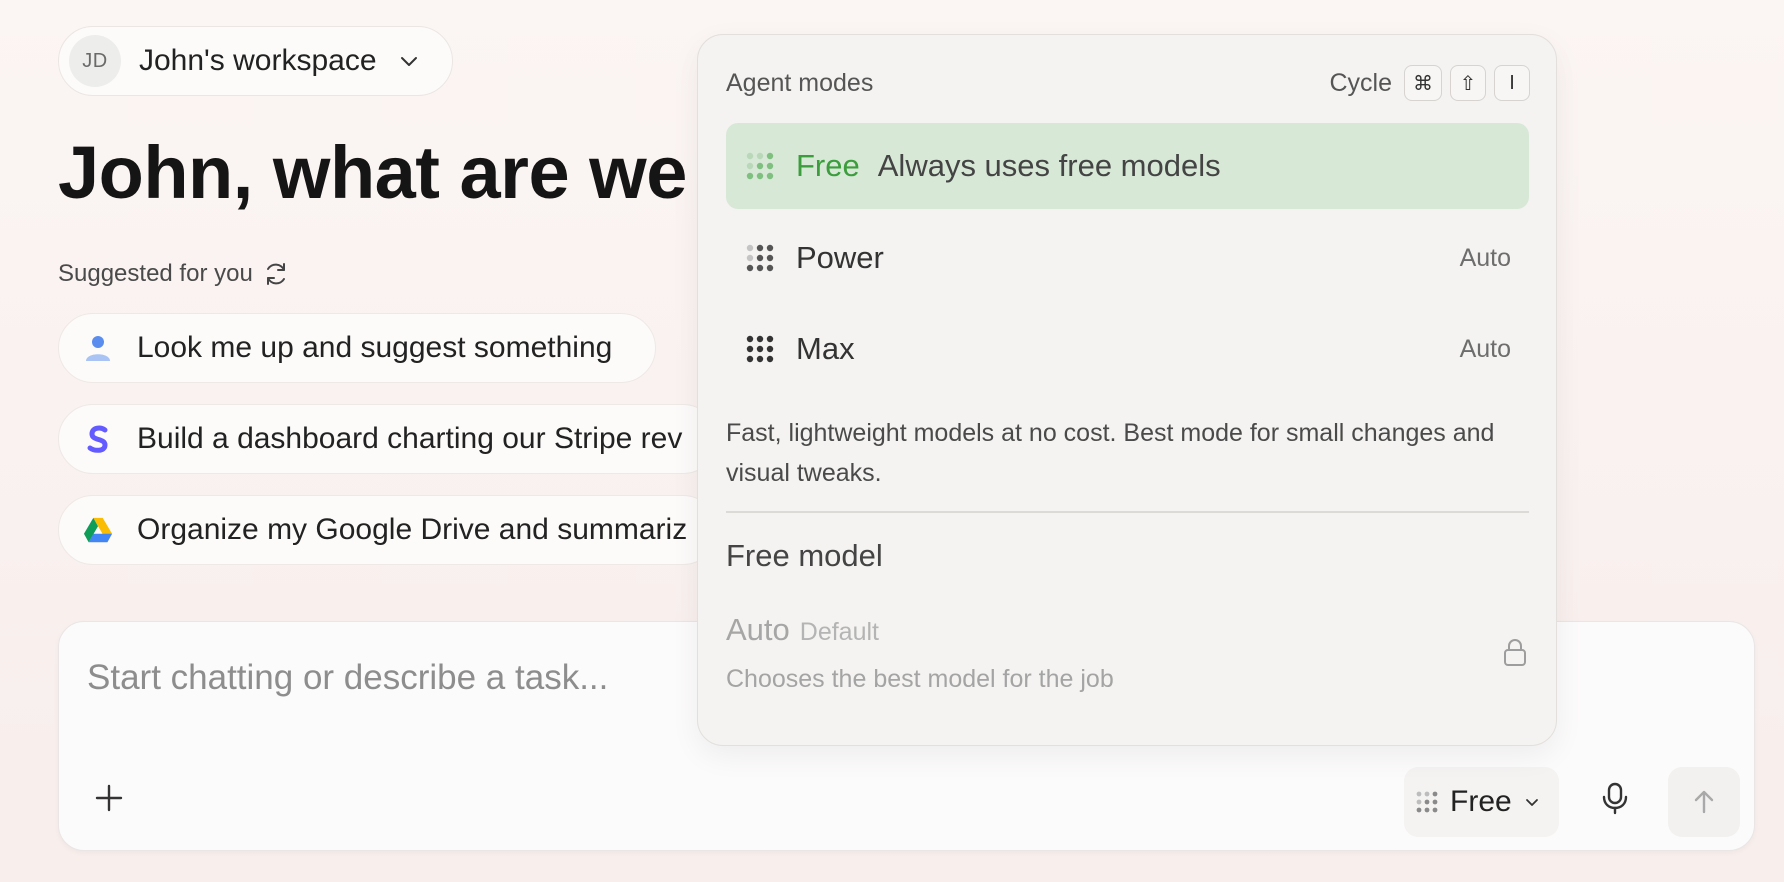  I want to click on model-option-description: Chooses the best model for the job, so click(920, 679).